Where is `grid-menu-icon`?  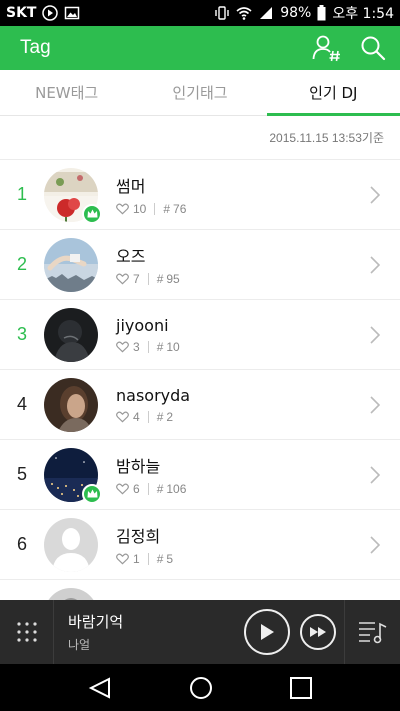 grid-menu-icon is located at coordinates (26, 632).